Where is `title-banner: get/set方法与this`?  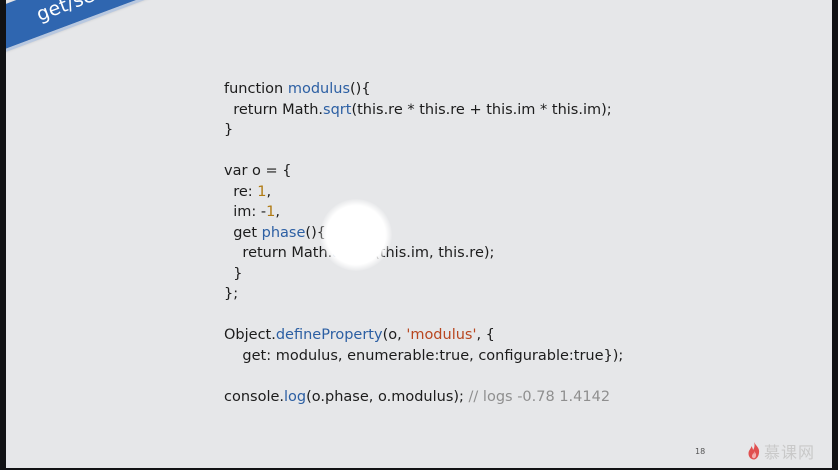 title-banner: get/set方法与this is located at coordinates (185, 36).